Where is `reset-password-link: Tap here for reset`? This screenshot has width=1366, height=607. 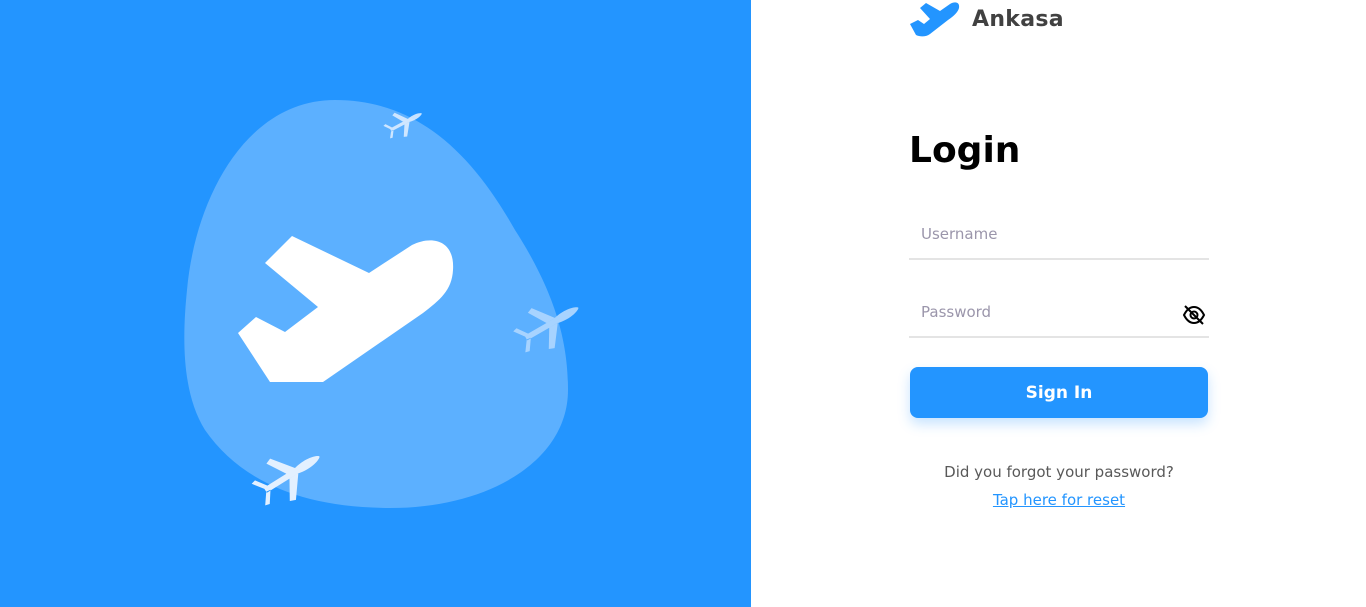 reset-password-link: Tap here for reset is located at coordinates (1059, 500).